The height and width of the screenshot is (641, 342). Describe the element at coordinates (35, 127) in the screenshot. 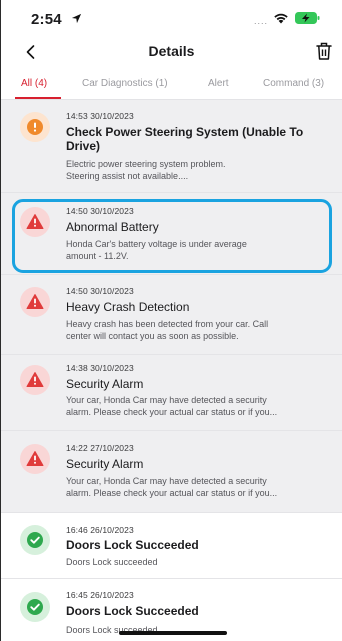

I see `warning-exclamation-icon` at that location.